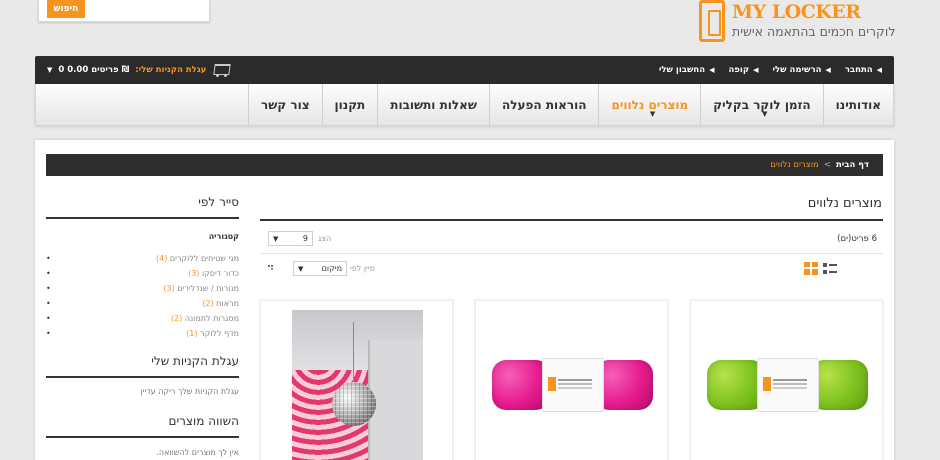  Describe the element at coordinates (844, 203) in the screenshot. I see `page-title: מוצרים נלווים` at that location.